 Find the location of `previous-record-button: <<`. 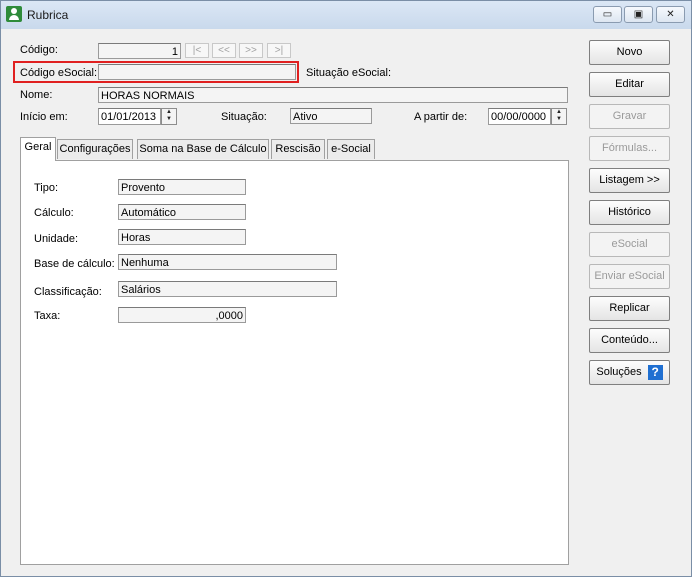

previous-record-button: << is located at coordinates (224, 50).